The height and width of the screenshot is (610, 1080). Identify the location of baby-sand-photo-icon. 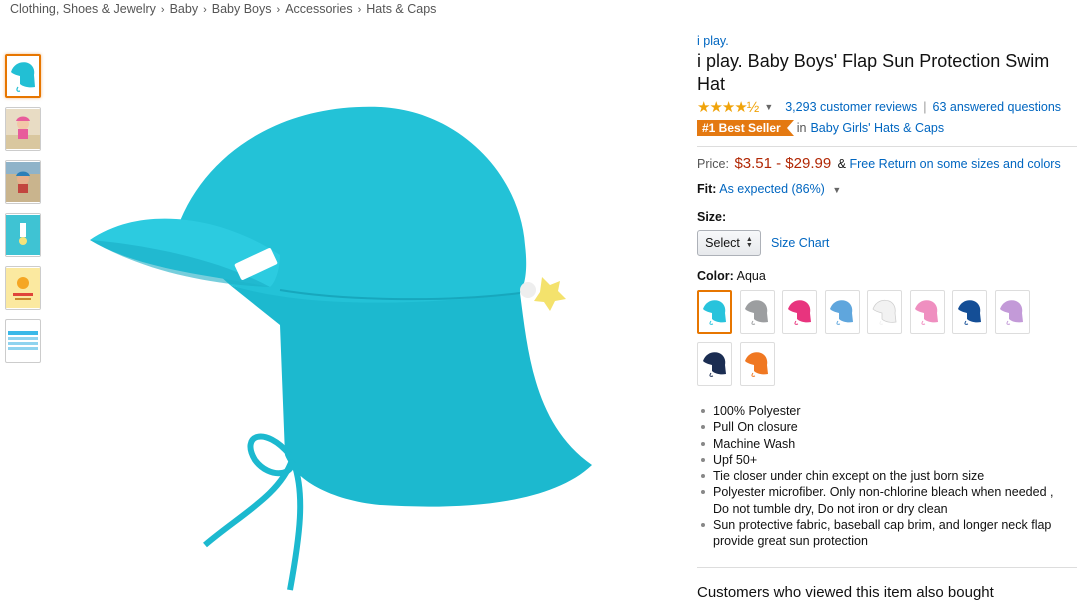
(23, 182).